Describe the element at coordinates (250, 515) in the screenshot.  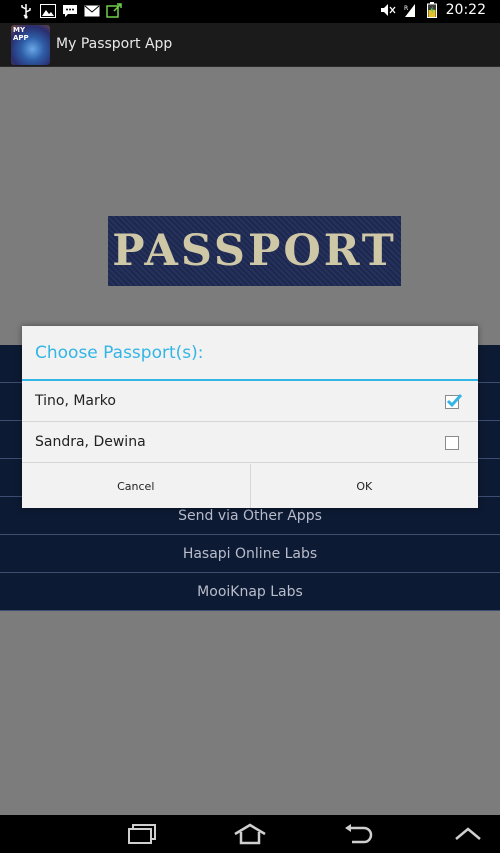
I see `menu-item-label: Send via Other Apps` at that location.